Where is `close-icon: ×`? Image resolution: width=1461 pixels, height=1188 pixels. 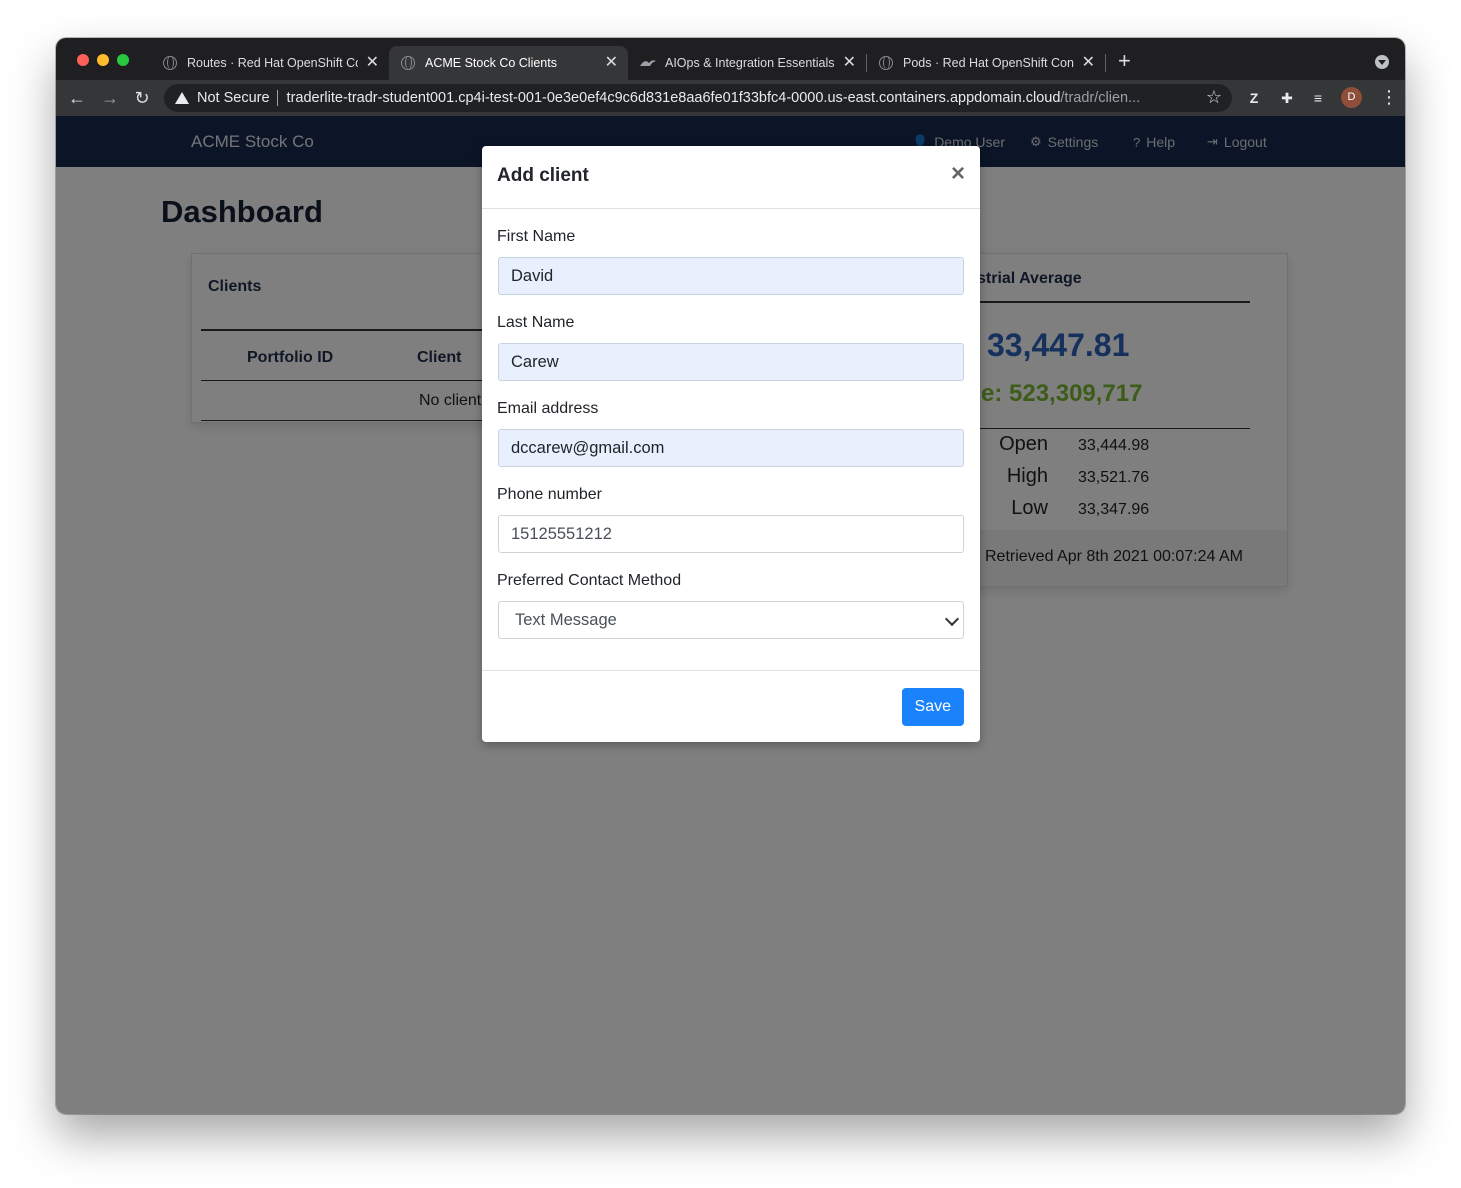 close-icon: × is located at coordinates (958, 174).